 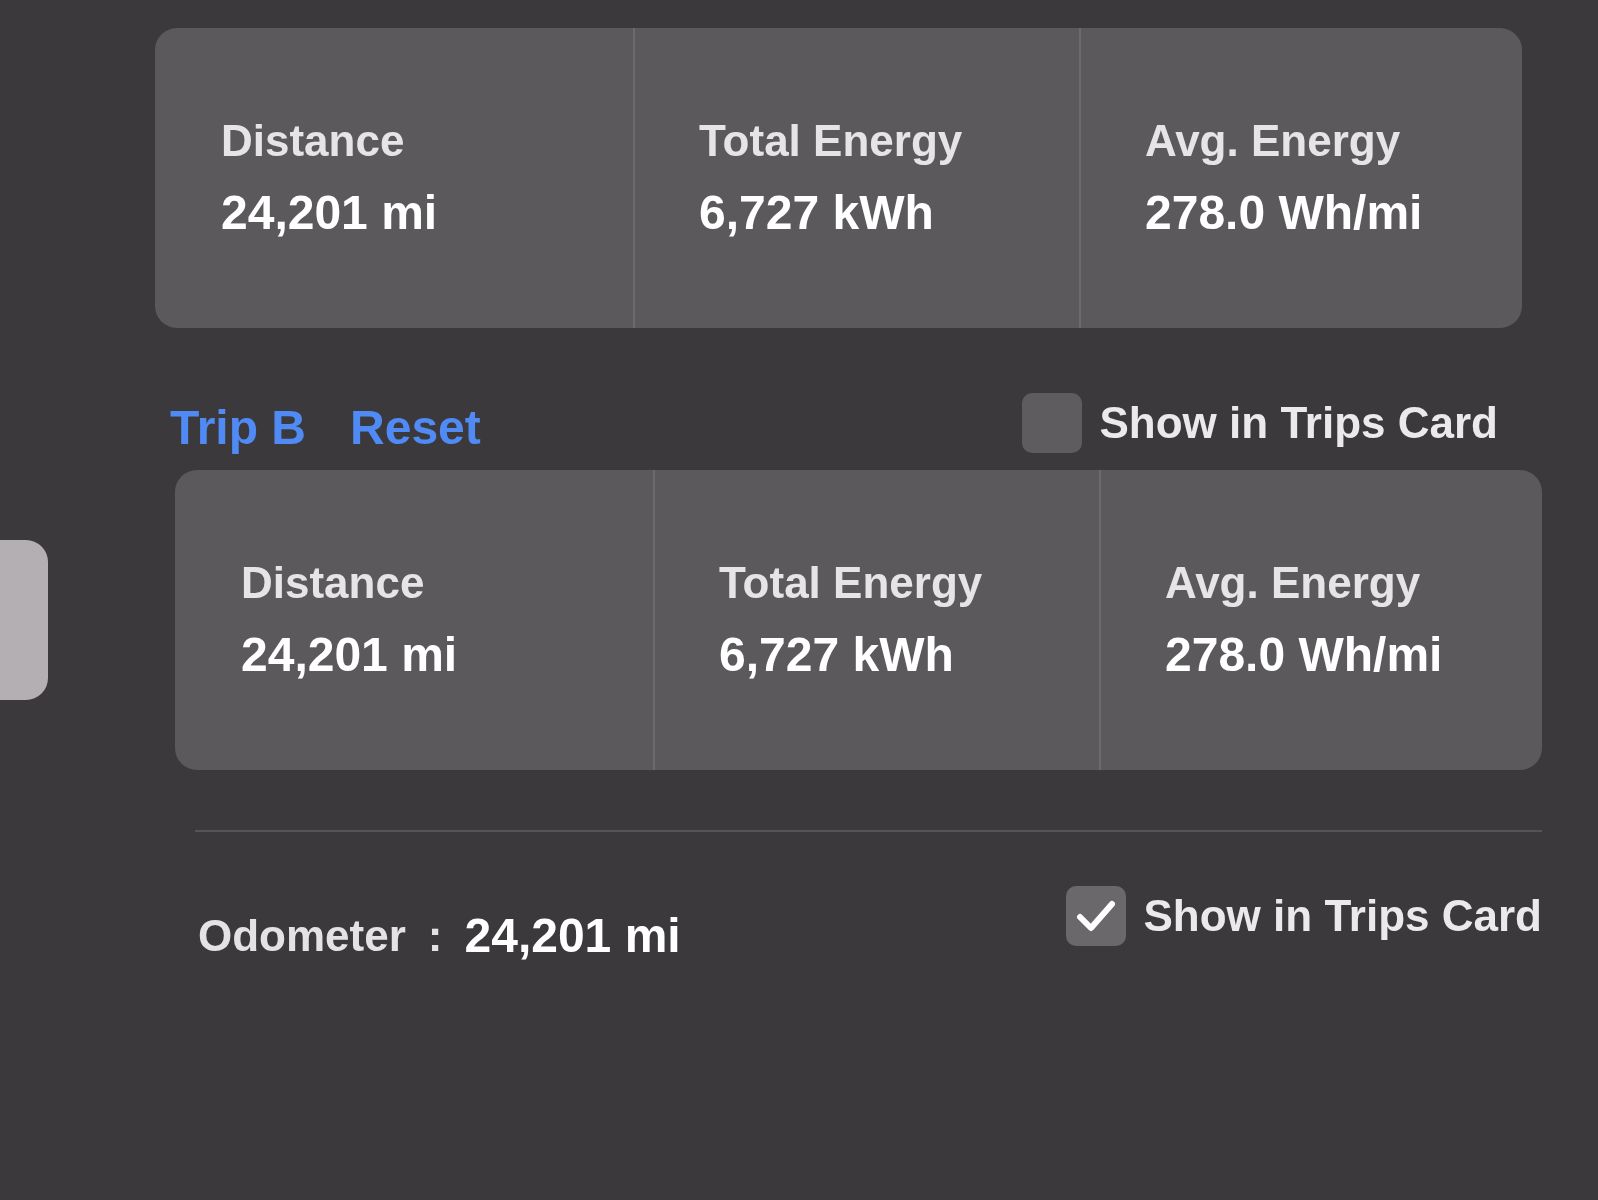 What do you see at coordinates (572, 936) in the screenshot?
I see `odometer-value: 24,201 mi` at bounding box center [572, 936].